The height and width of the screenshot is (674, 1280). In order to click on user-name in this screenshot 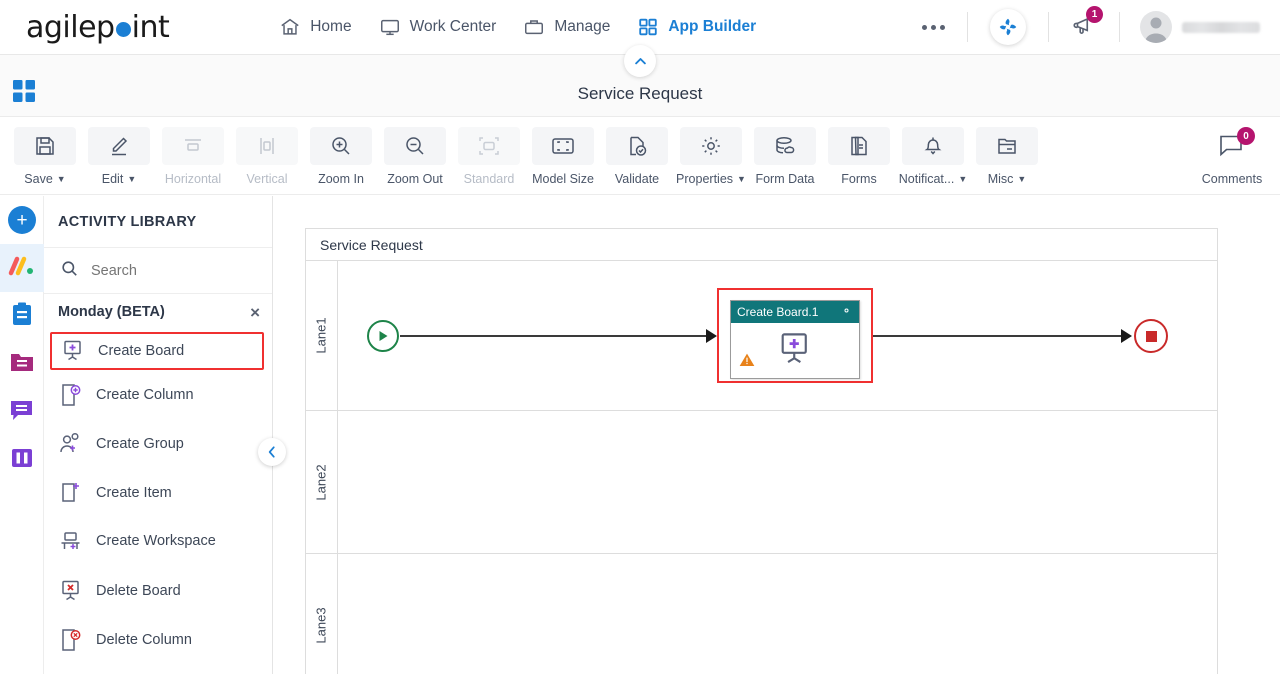, I will do `click(1221, 27)`.